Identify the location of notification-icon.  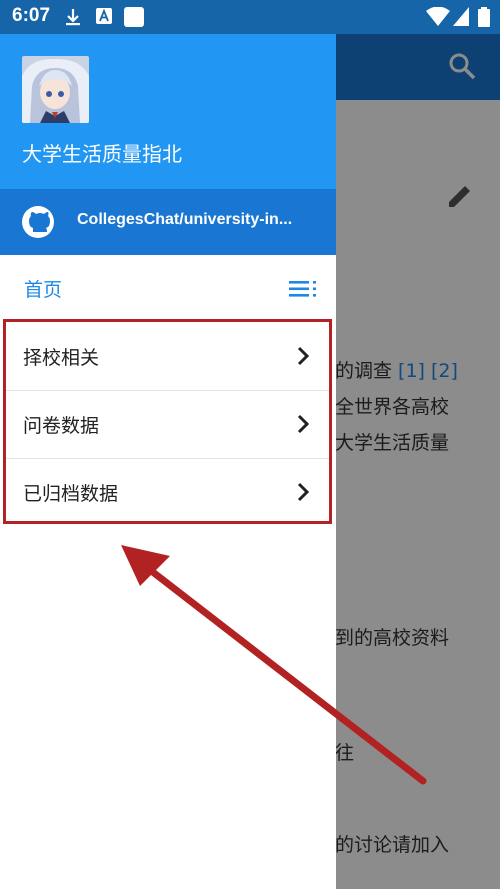
(134, 17).